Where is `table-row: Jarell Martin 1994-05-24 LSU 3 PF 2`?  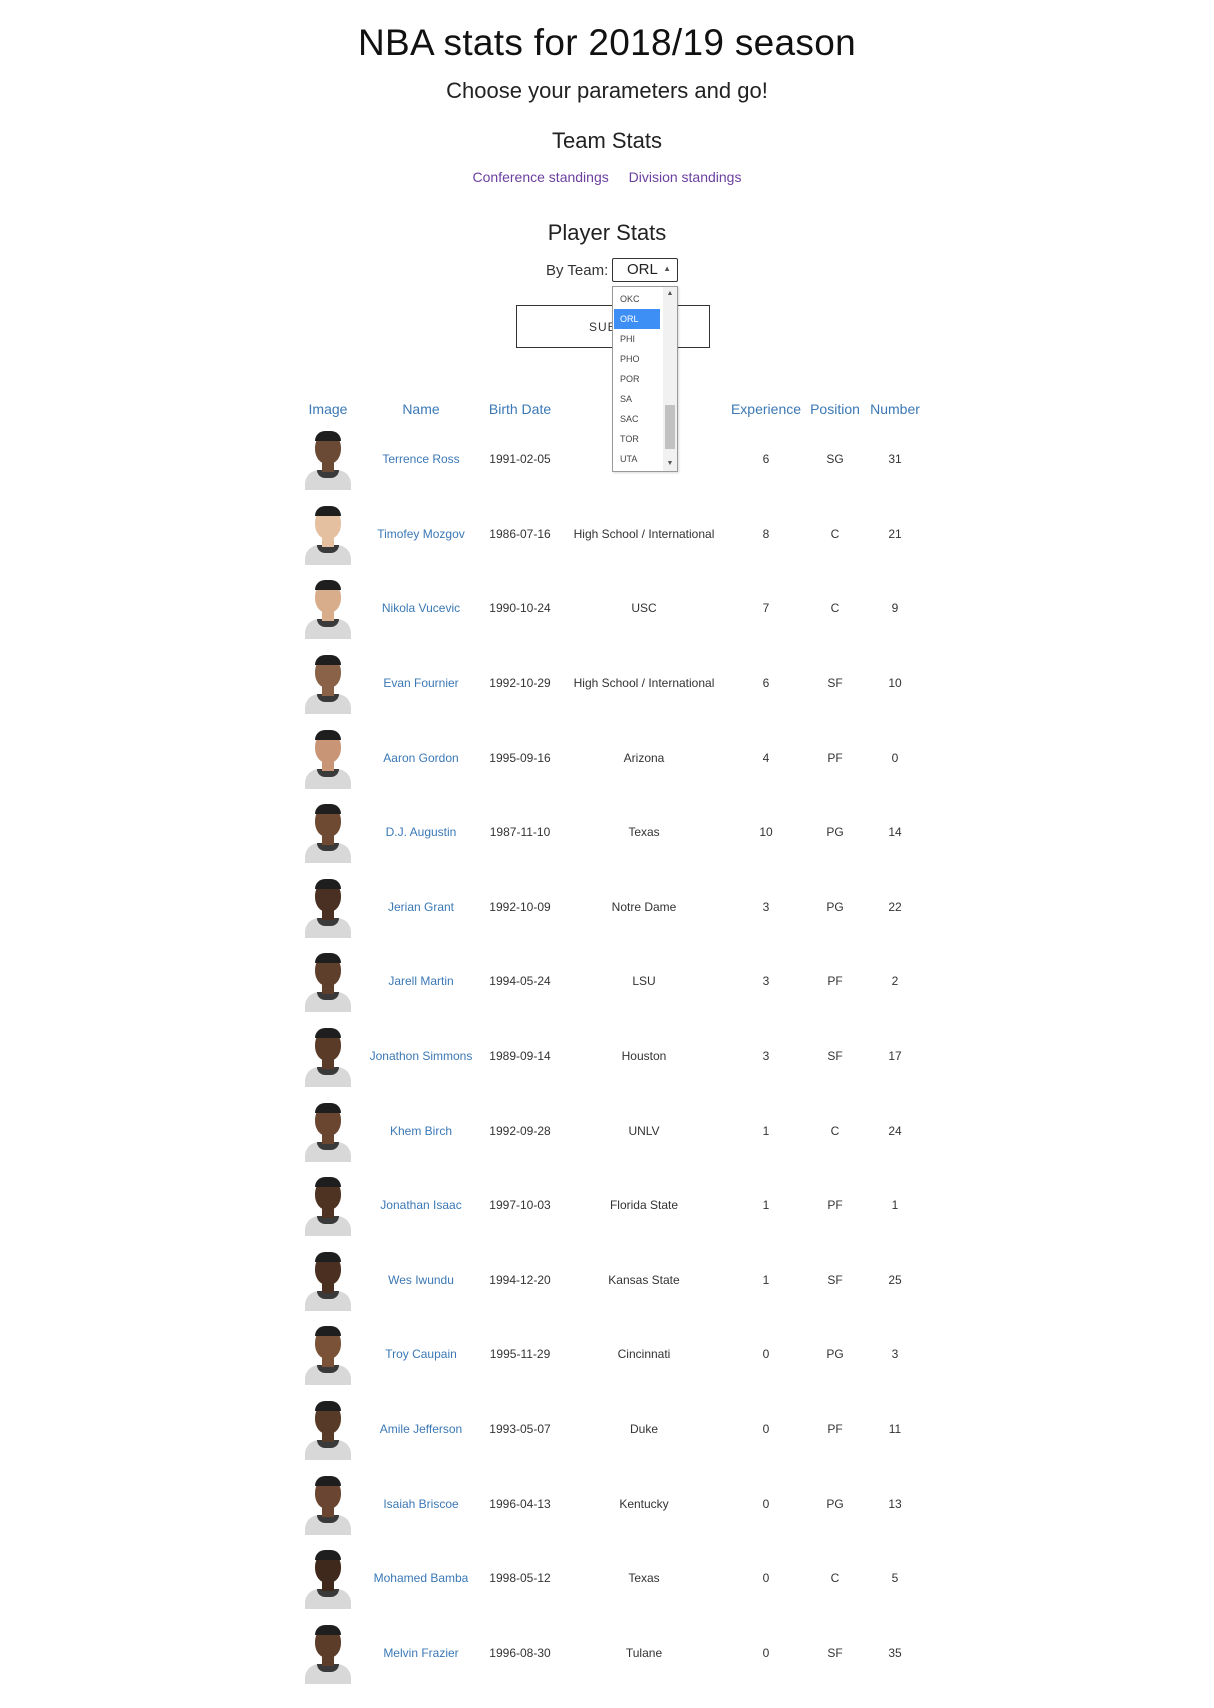 table-row: Jarell Martin 1994-05-24 LSU 3 PF 2 is located at coordinates (609, 981).